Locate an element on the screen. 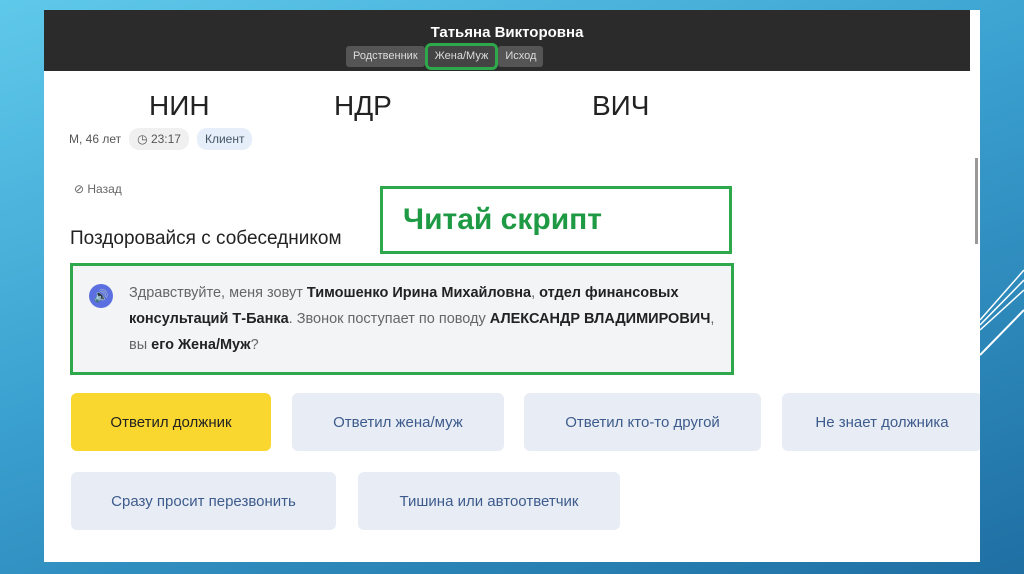 Image resolution: width=1024 pixels, height=574 pixels. speaker-icon: 🔊 is located at coordinates (101, 296).